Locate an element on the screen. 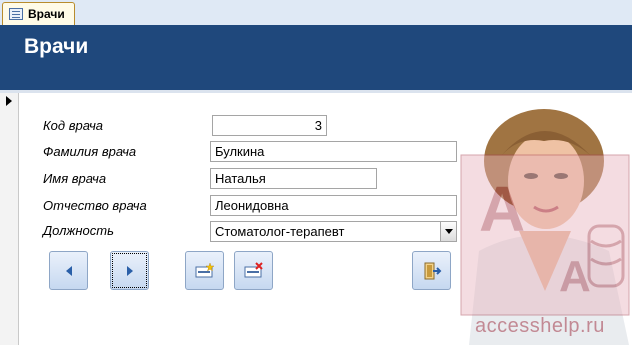 The width and height of the screenshot is (632, 345). close-form-button is located at coordinates (431, 270).